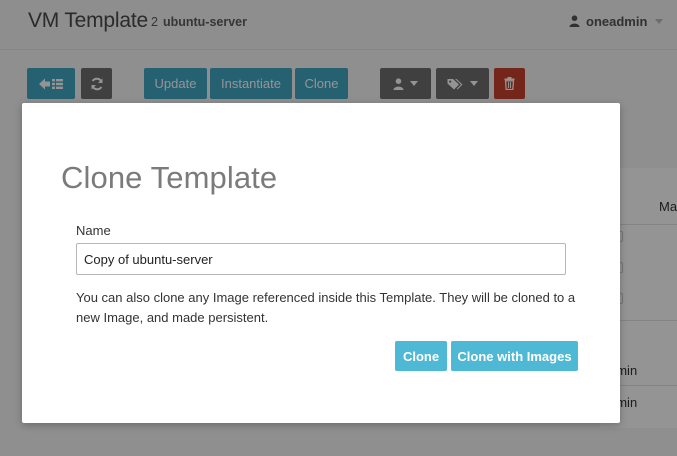  Describe the element at coordinates (93, 230) in the screenshot. I see `name-label: Name` at that location.